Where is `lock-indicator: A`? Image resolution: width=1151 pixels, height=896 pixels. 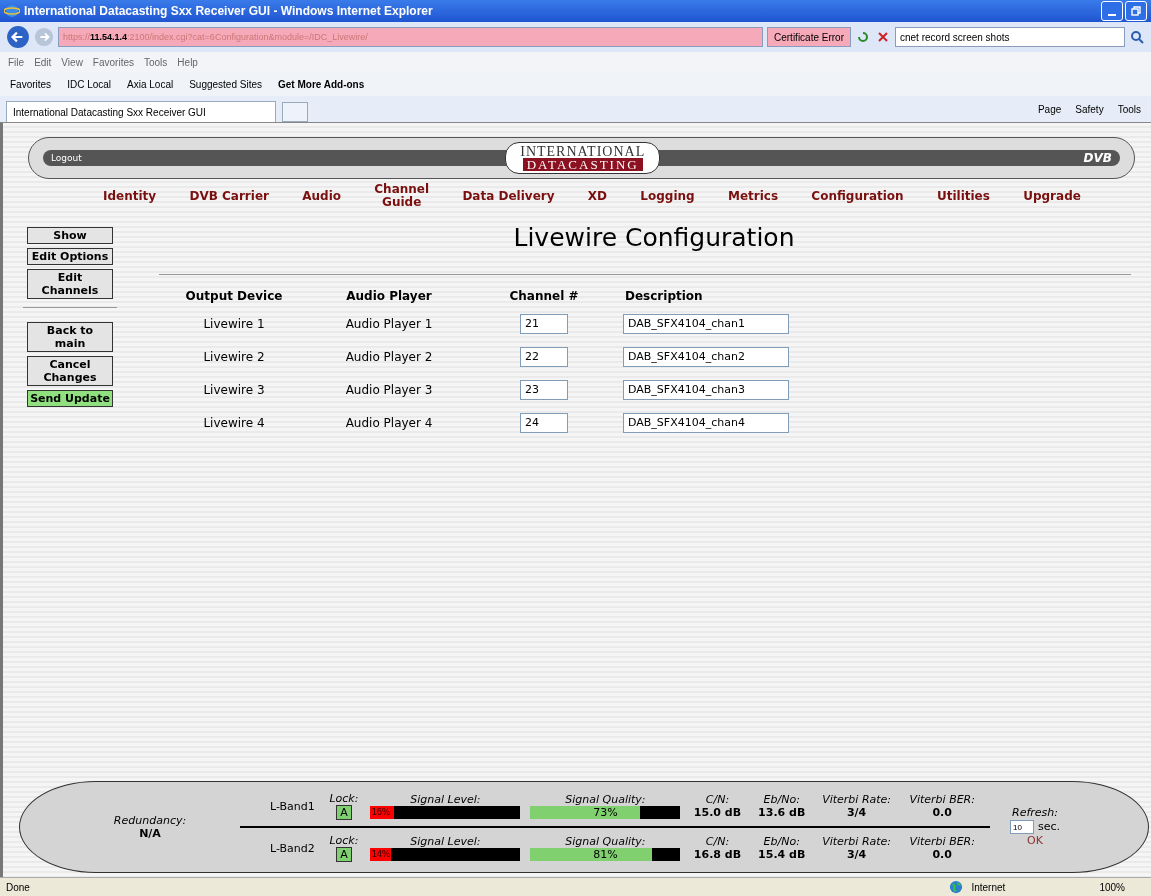 lock-indicator: A is located at coordinates (344, 854).